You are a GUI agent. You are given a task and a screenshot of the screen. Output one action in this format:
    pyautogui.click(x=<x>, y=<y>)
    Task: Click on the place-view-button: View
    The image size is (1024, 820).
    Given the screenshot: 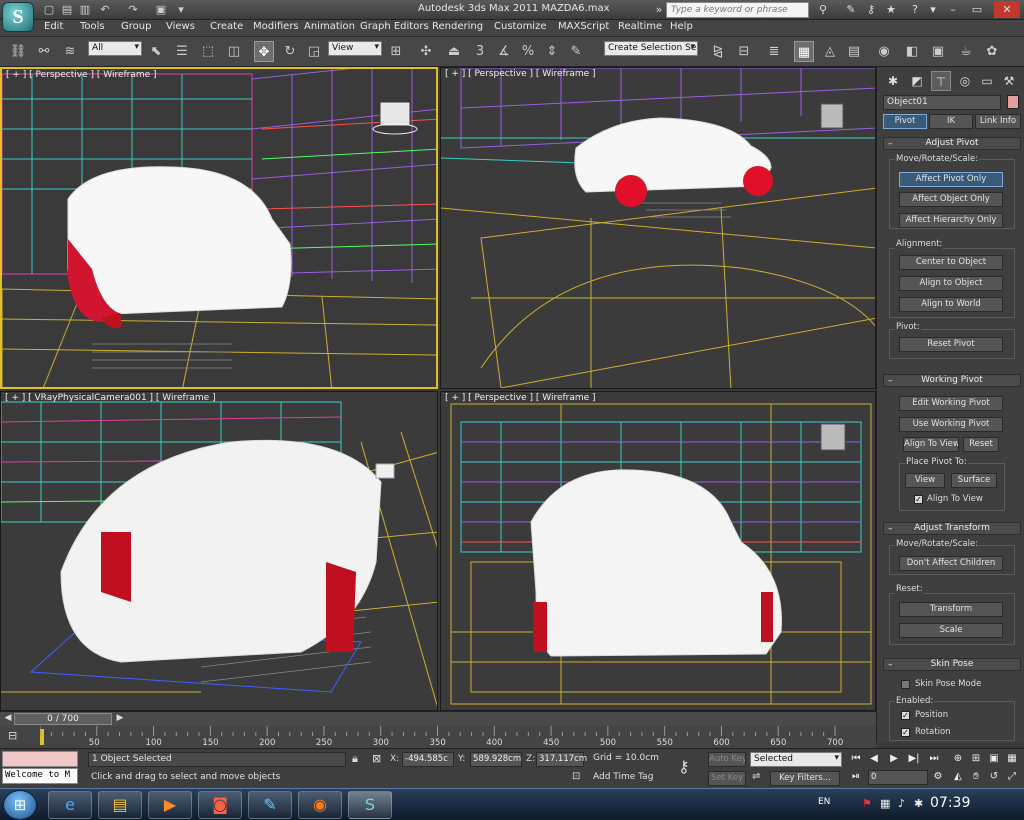 What is the action you would take?
    pyautogui.click(x=925, y=480)
    